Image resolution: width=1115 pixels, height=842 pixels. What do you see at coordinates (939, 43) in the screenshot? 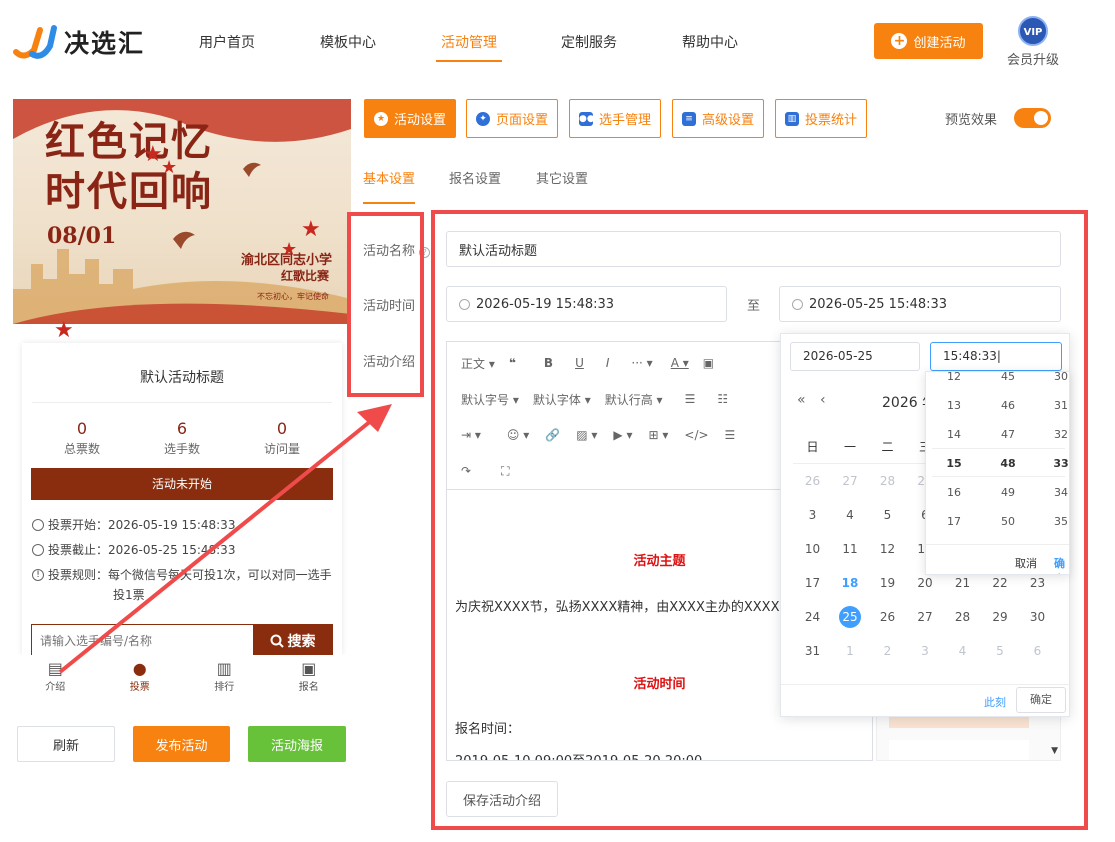
I see `create-activity-label: 创建活动` at bounding box center [939, 43].